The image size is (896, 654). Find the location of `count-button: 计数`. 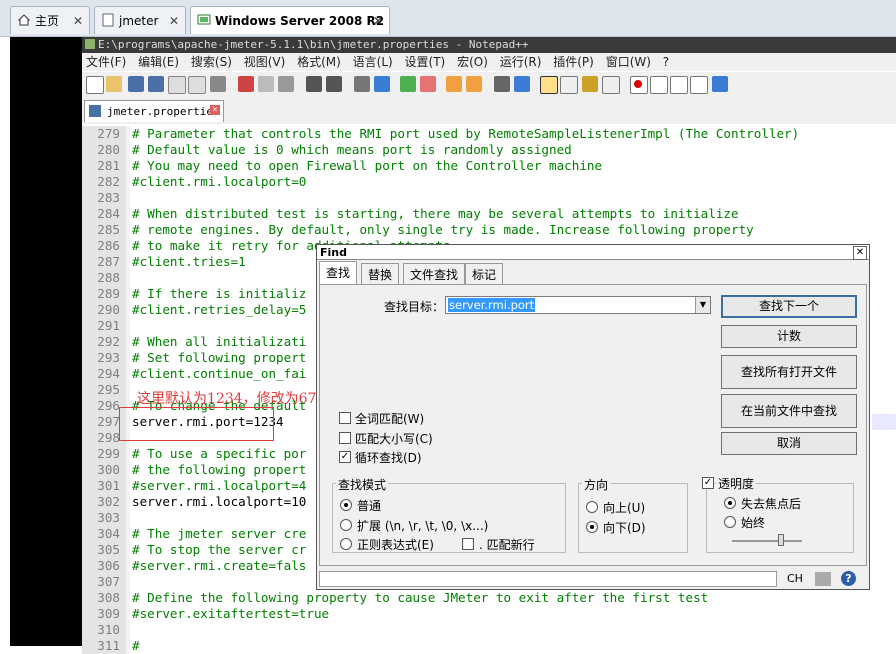

count-button: 计数 is located at coordinates (789, 336).